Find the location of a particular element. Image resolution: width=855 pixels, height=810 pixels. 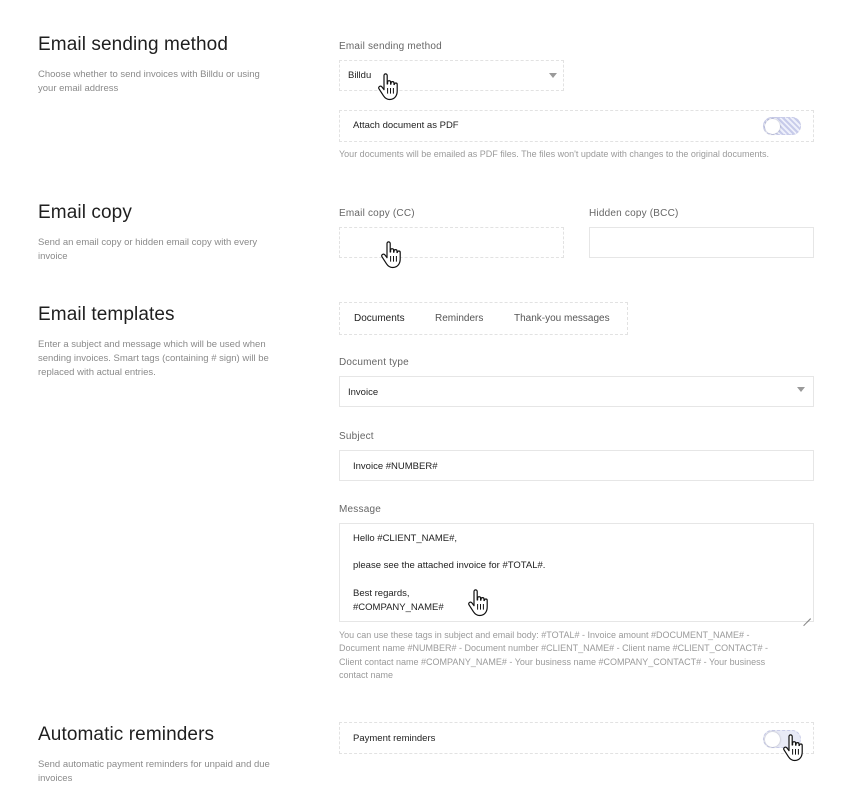

sending-method-label: Email sending method is located at coordinates (390, 46).